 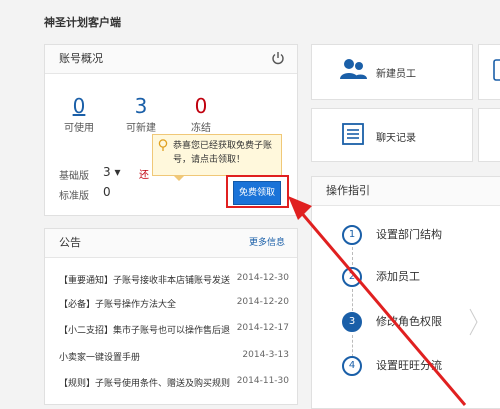 I want to click on stat-available-label: 可使用, so click(x=79, y=128).